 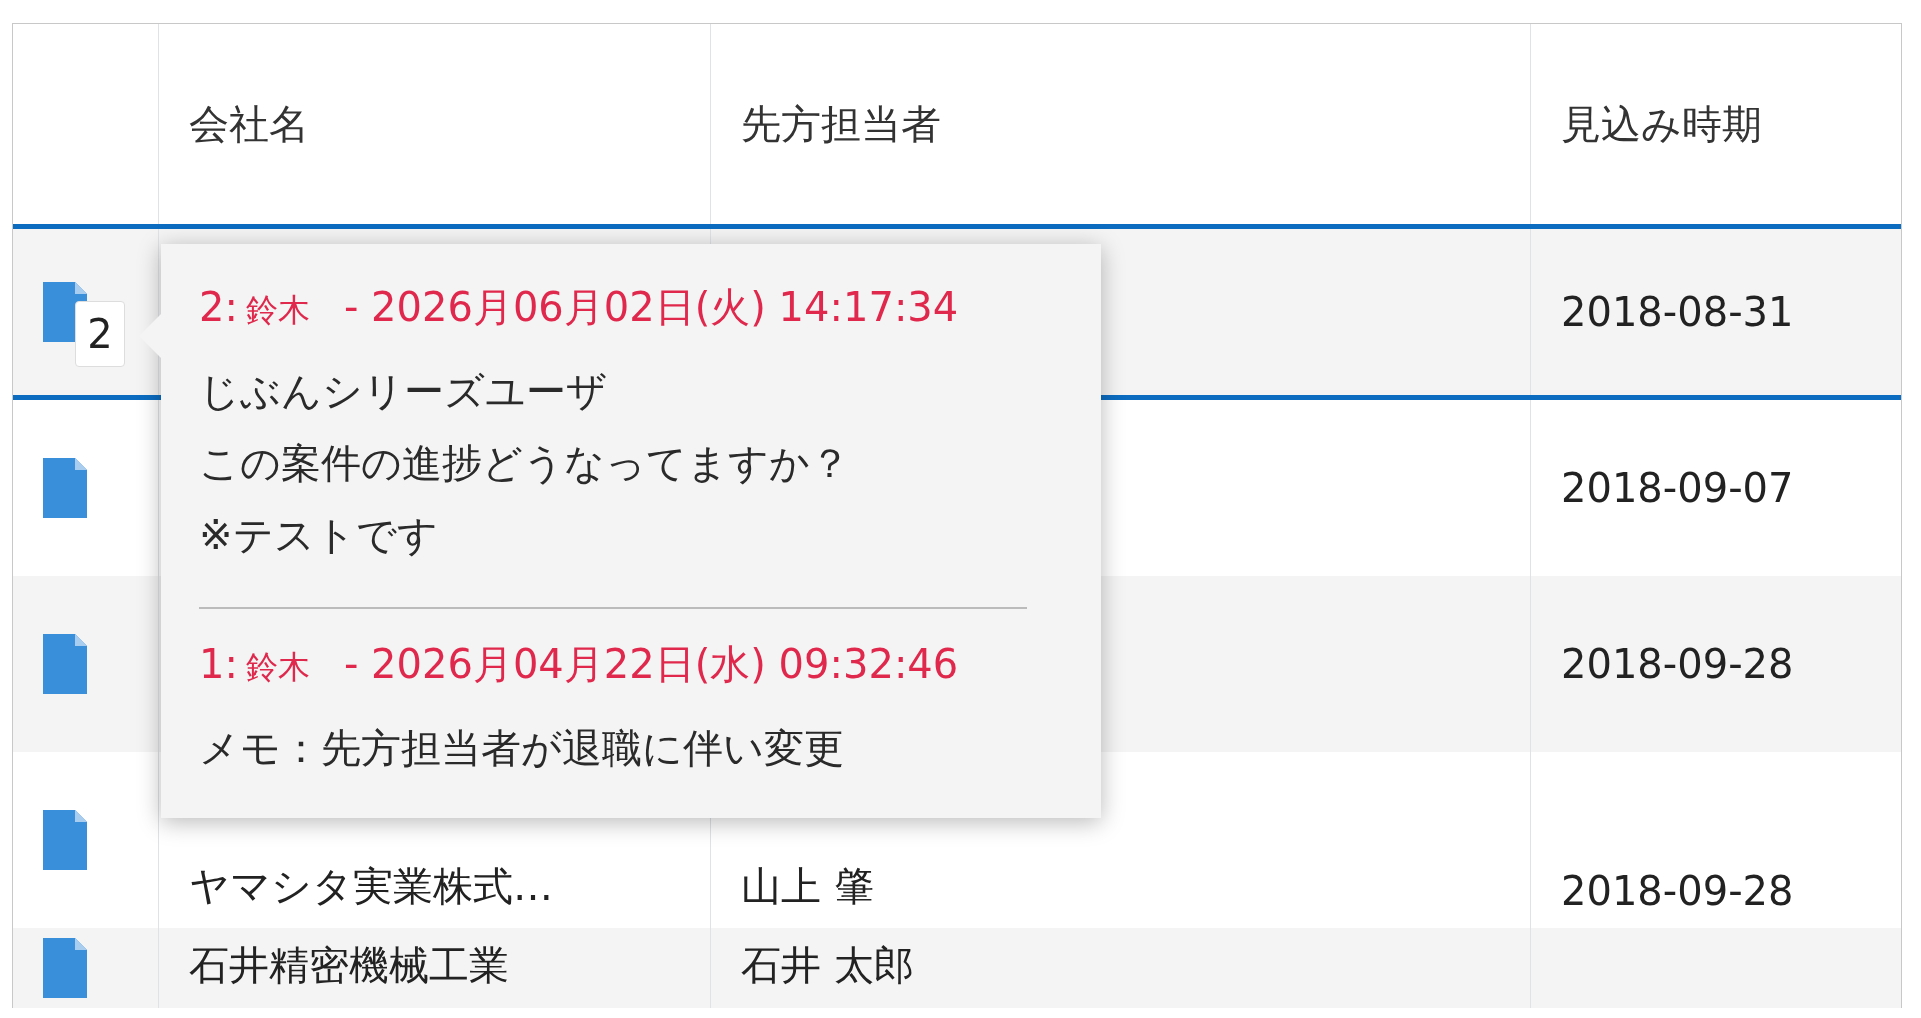 I want to click on comment-number: 2:, so click(x=218, y=307).